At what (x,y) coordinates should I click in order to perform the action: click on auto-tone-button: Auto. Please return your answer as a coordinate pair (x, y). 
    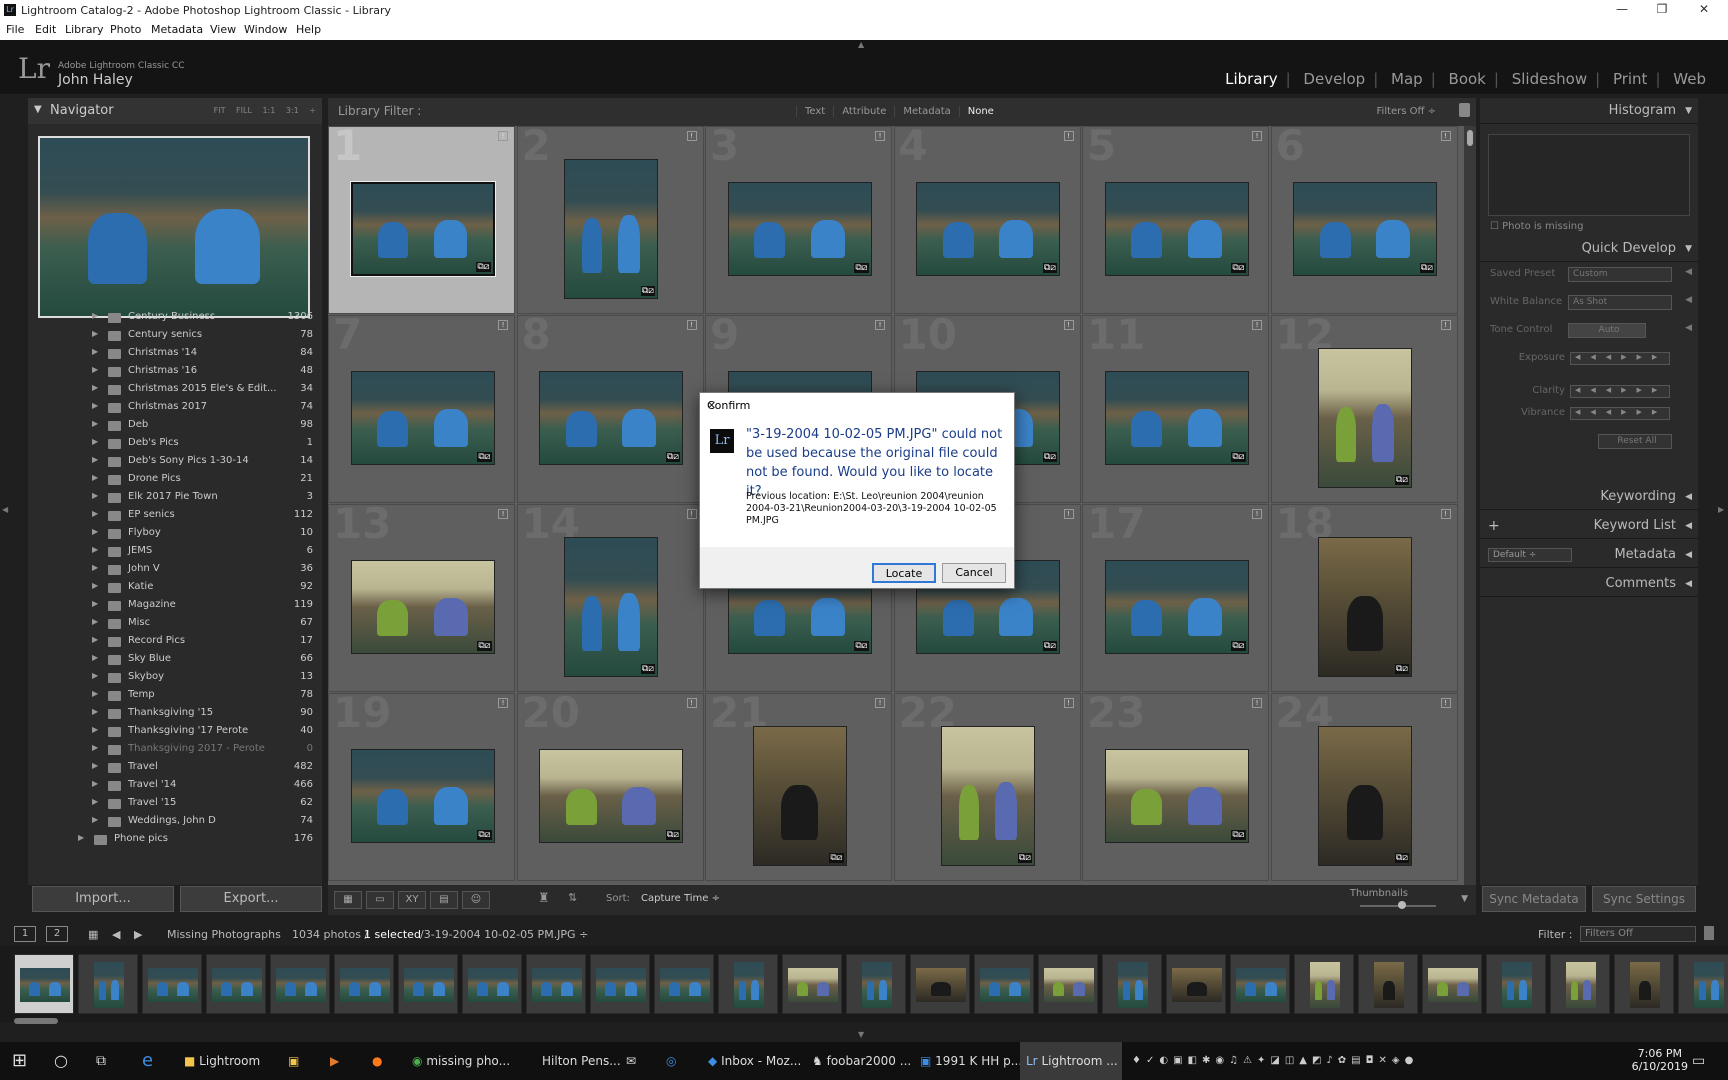
    Looking at the image, I should click on (1607, 330).